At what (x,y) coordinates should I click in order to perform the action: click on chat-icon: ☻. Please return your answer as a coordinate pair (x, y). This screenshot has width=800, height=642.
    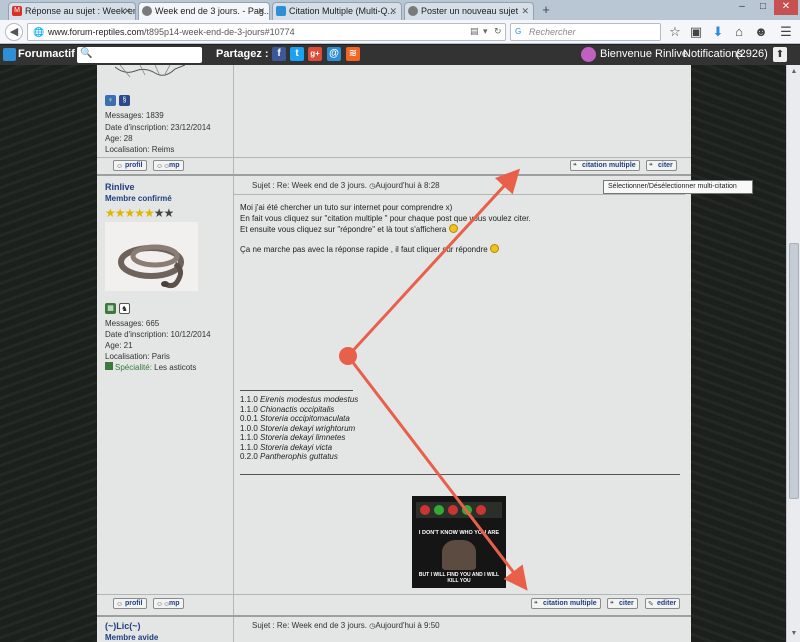
    Looking at the image, I should click on (761, 32).